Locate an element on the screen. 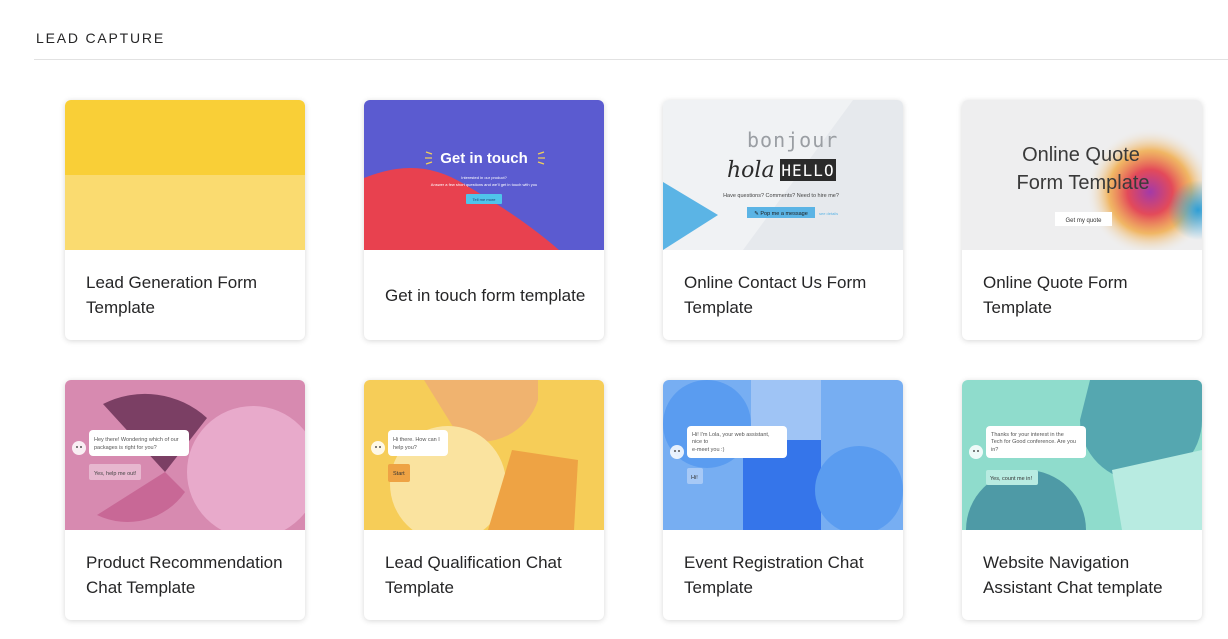  thumb-button: ✎ Pop me a message is located at coordinates (781, 213).